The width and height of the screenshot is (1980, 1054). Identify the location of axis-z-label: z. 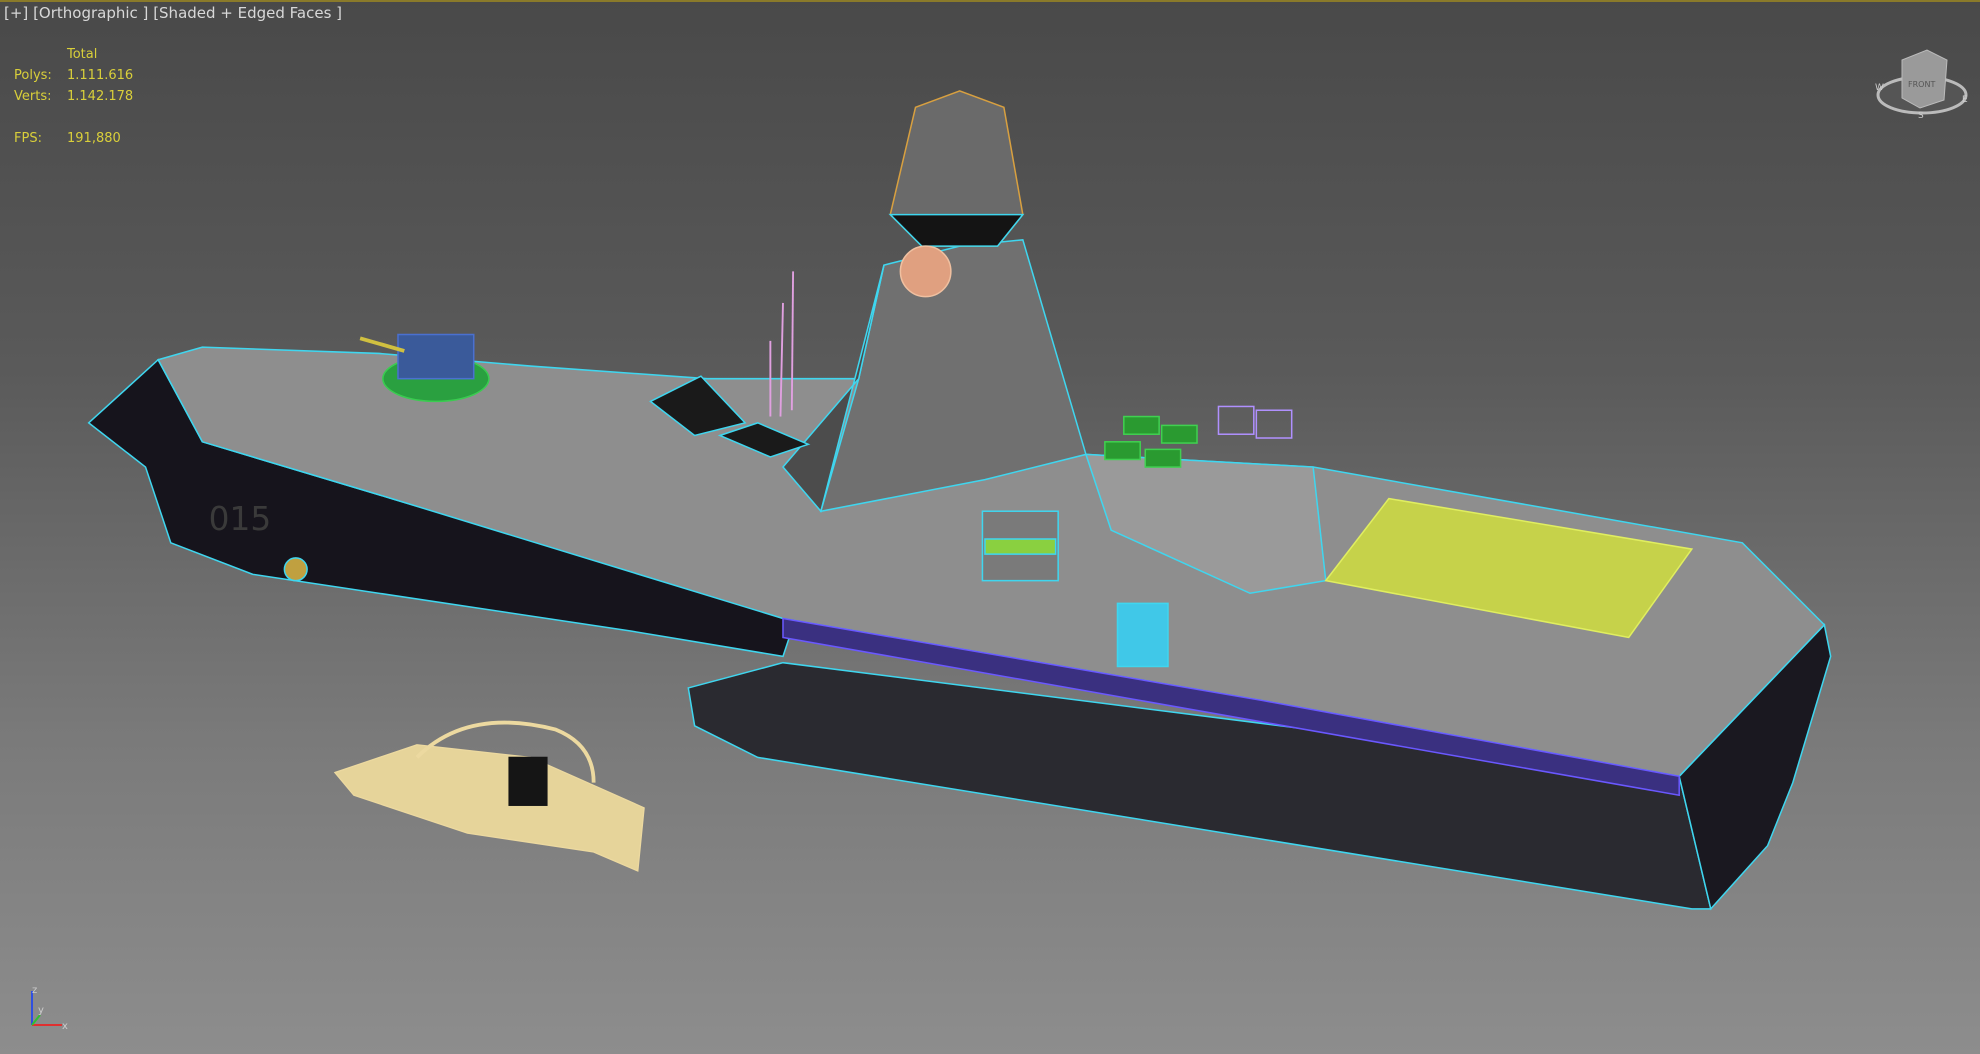
(34, 990).